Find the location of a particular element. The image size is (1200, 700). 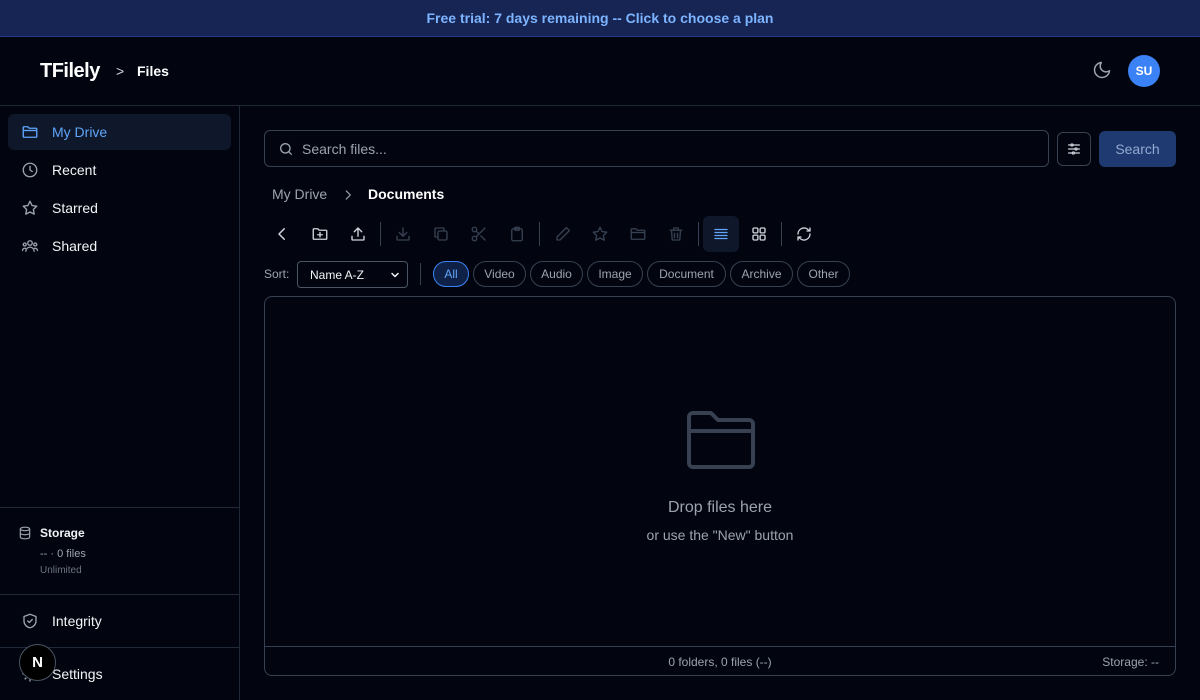

upload-button is located at coordinates (358, 234).